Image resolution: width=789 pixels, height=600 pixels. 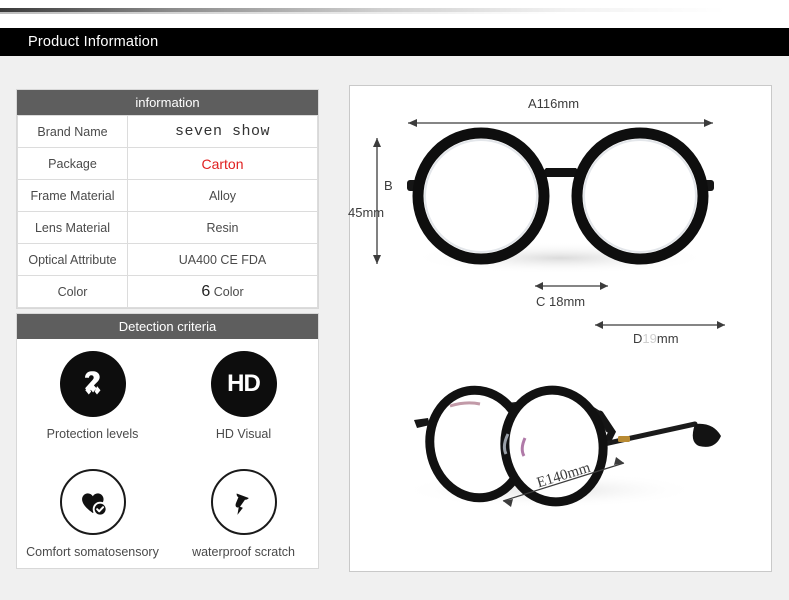 I want to click on hd-icon-text: HD, so click(x=244, y=383).